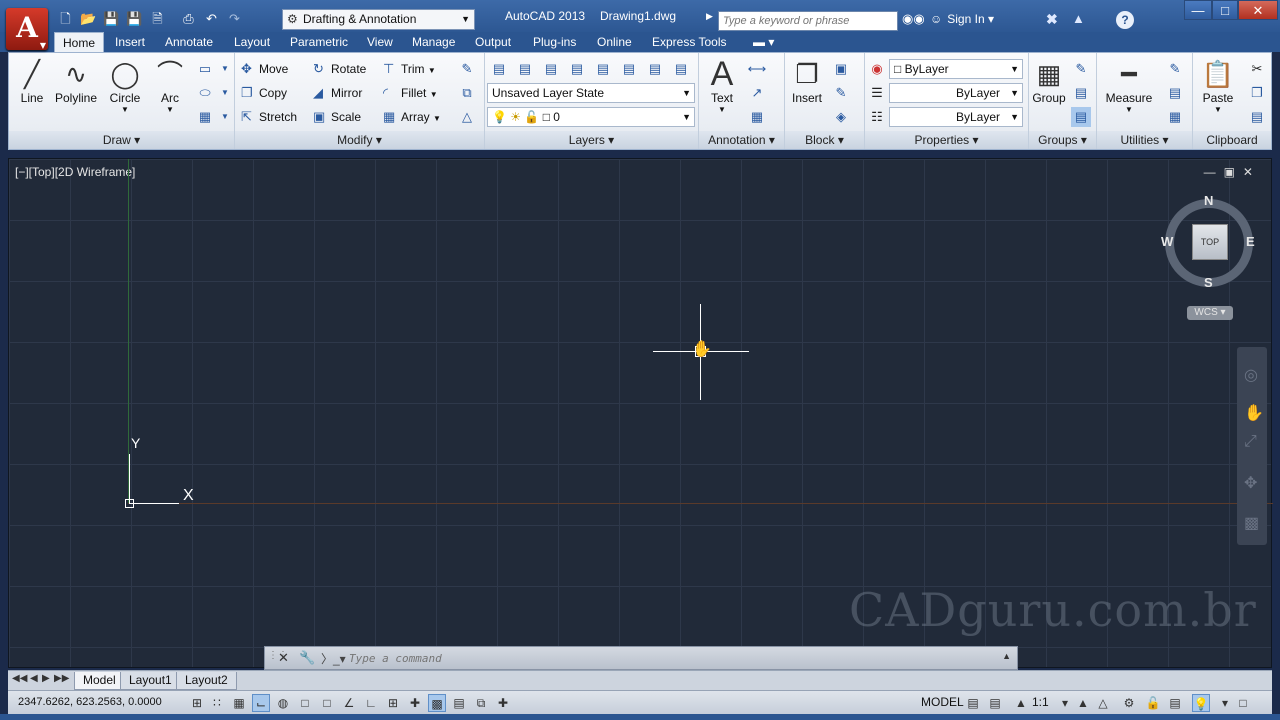  What do you see at coordinates (437, 703) in the screenshot?
I see `transparency-icon: ▩` at bounding box center [437, 703].